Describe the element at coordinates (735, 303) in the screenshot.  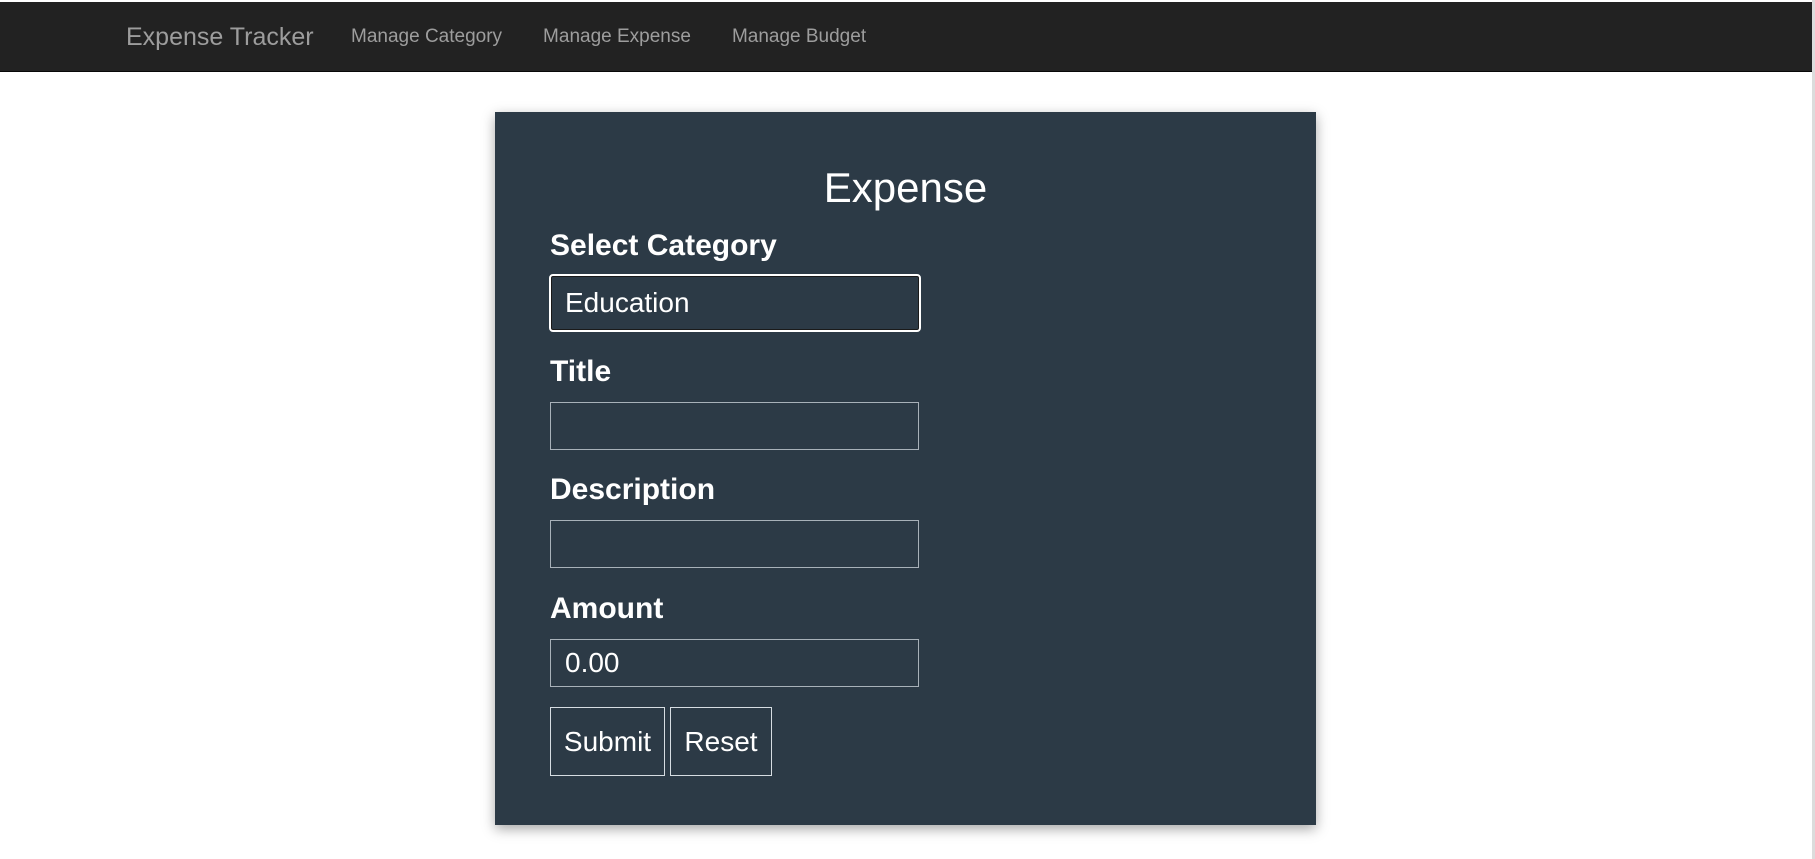
I see `category-select: Education` at that location.